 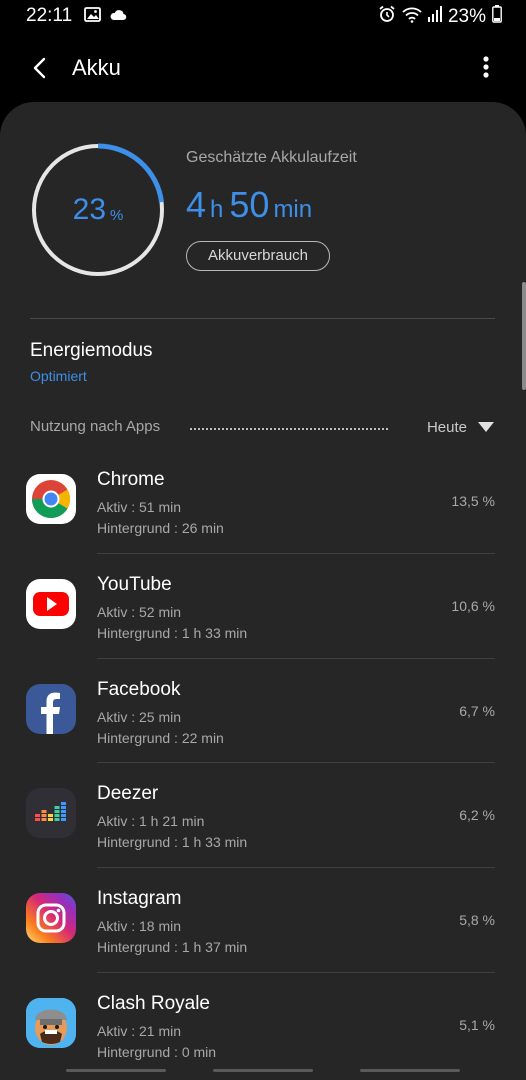 What do you see at coordinates (153, 1003) in the screenshot?
I see `app-name: Clash Royale` at bounding box center [153, 1003].